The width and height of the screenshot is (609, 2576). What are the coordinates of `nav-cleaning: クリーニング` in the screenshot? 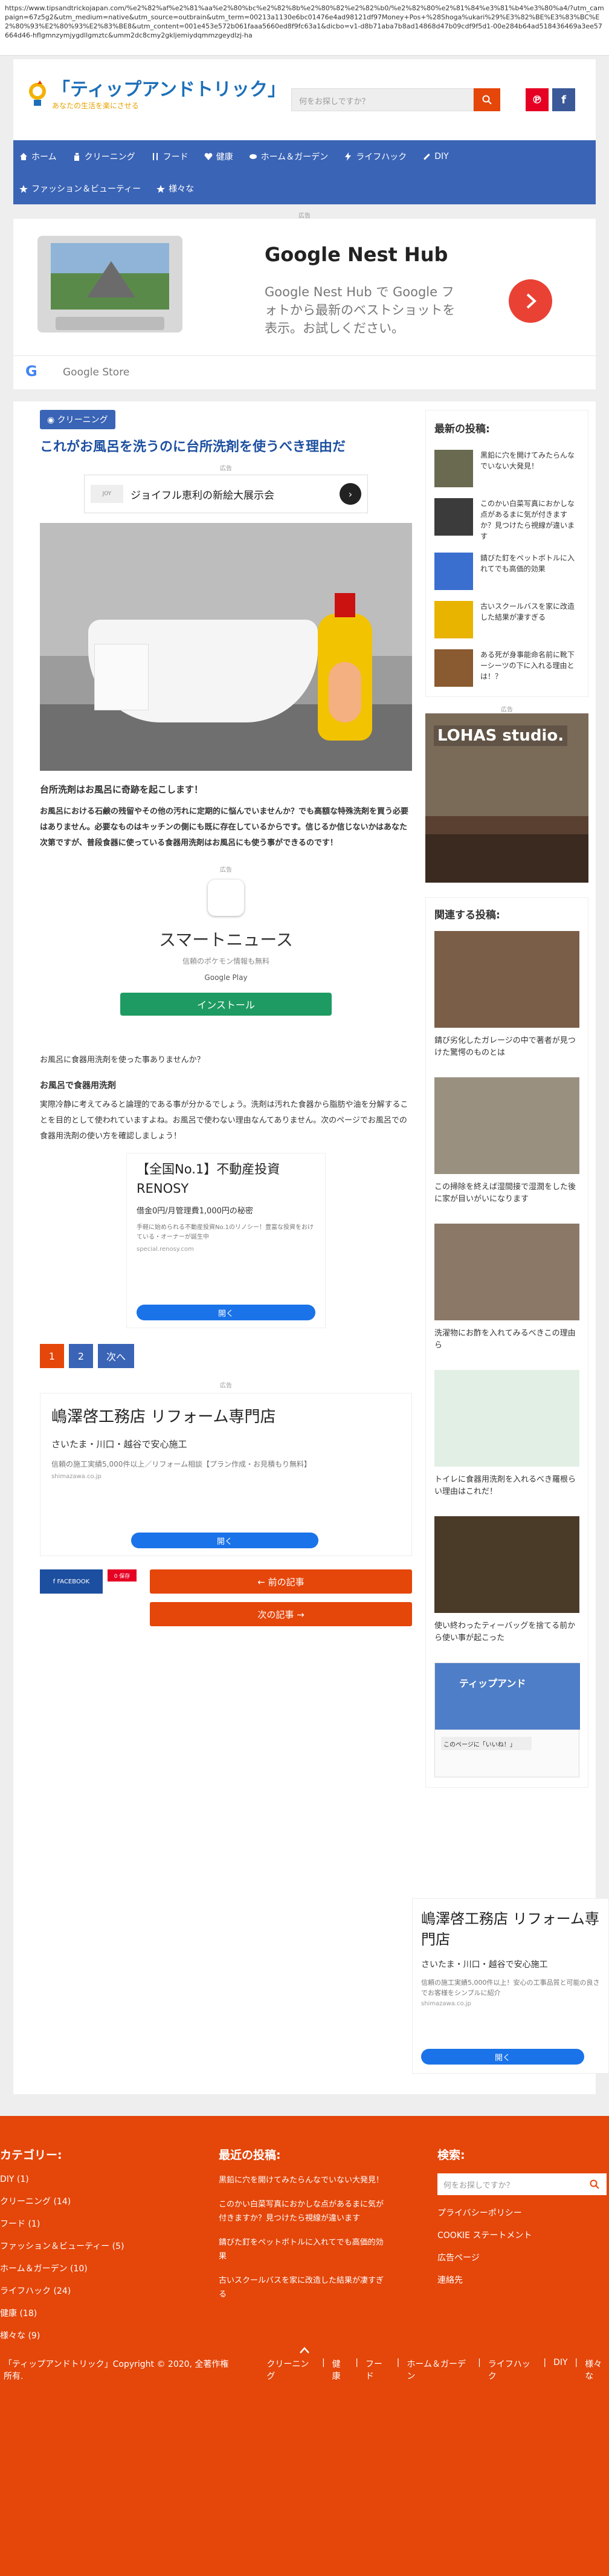 It's located at (103, 157).